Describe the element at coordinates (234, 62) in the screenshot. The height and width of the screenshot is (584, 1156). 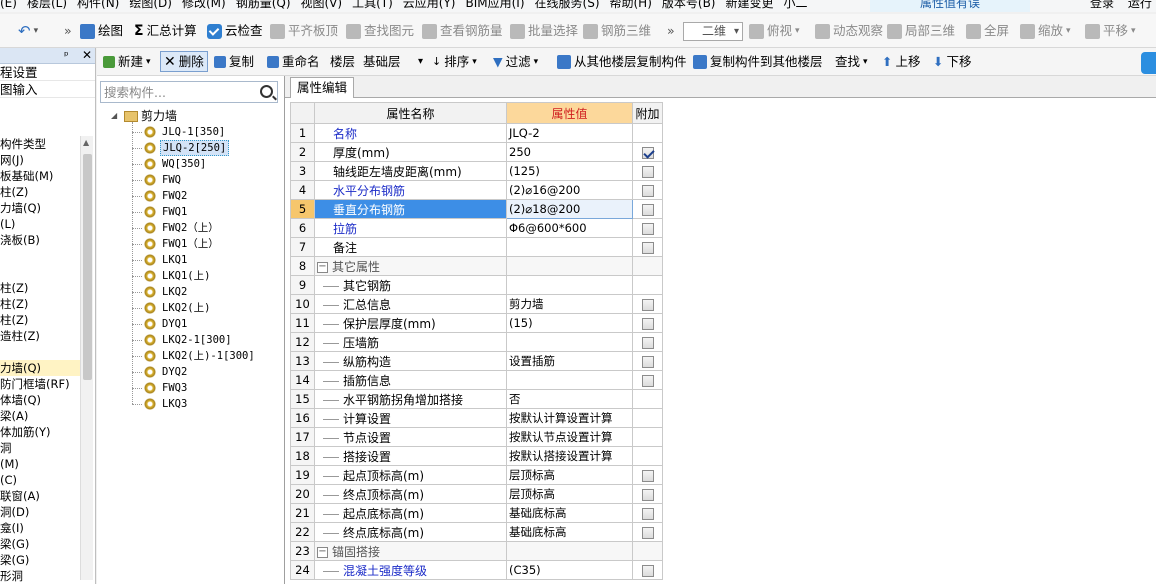
I see `copy-button: 复制` at that location.